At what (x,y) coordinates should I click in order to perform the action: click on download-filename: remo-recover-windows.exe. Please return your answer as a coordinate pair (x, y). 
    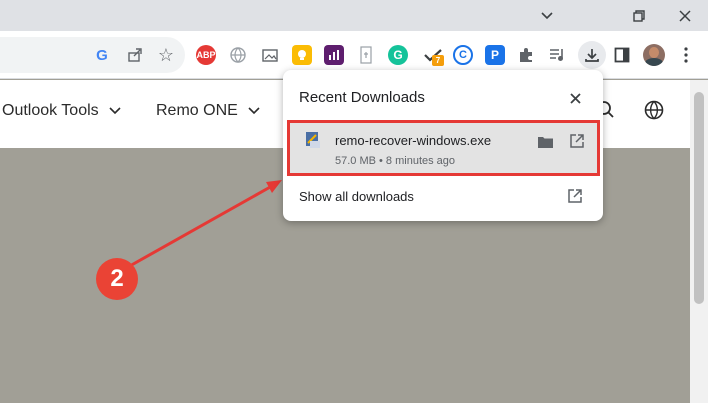
    Looking at the image, I should click on (413, 140).